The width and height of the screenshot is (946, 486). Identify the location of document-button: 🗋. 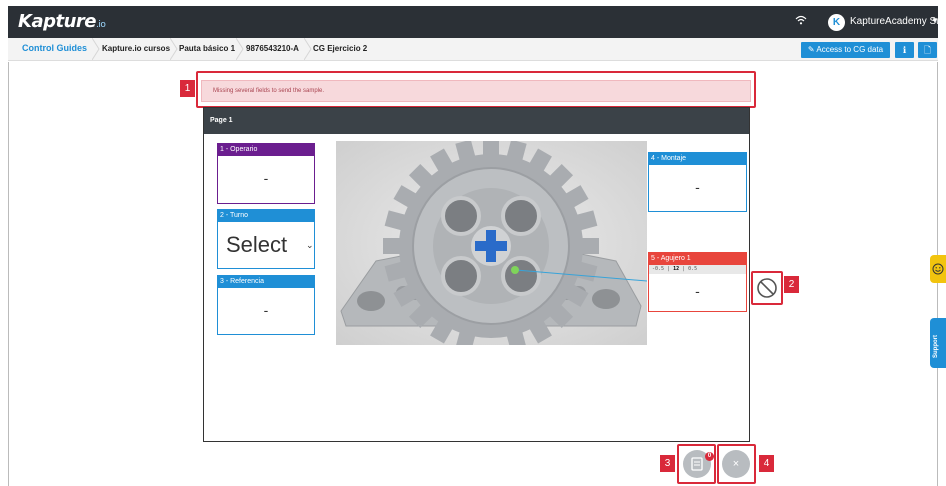
(927, 50).